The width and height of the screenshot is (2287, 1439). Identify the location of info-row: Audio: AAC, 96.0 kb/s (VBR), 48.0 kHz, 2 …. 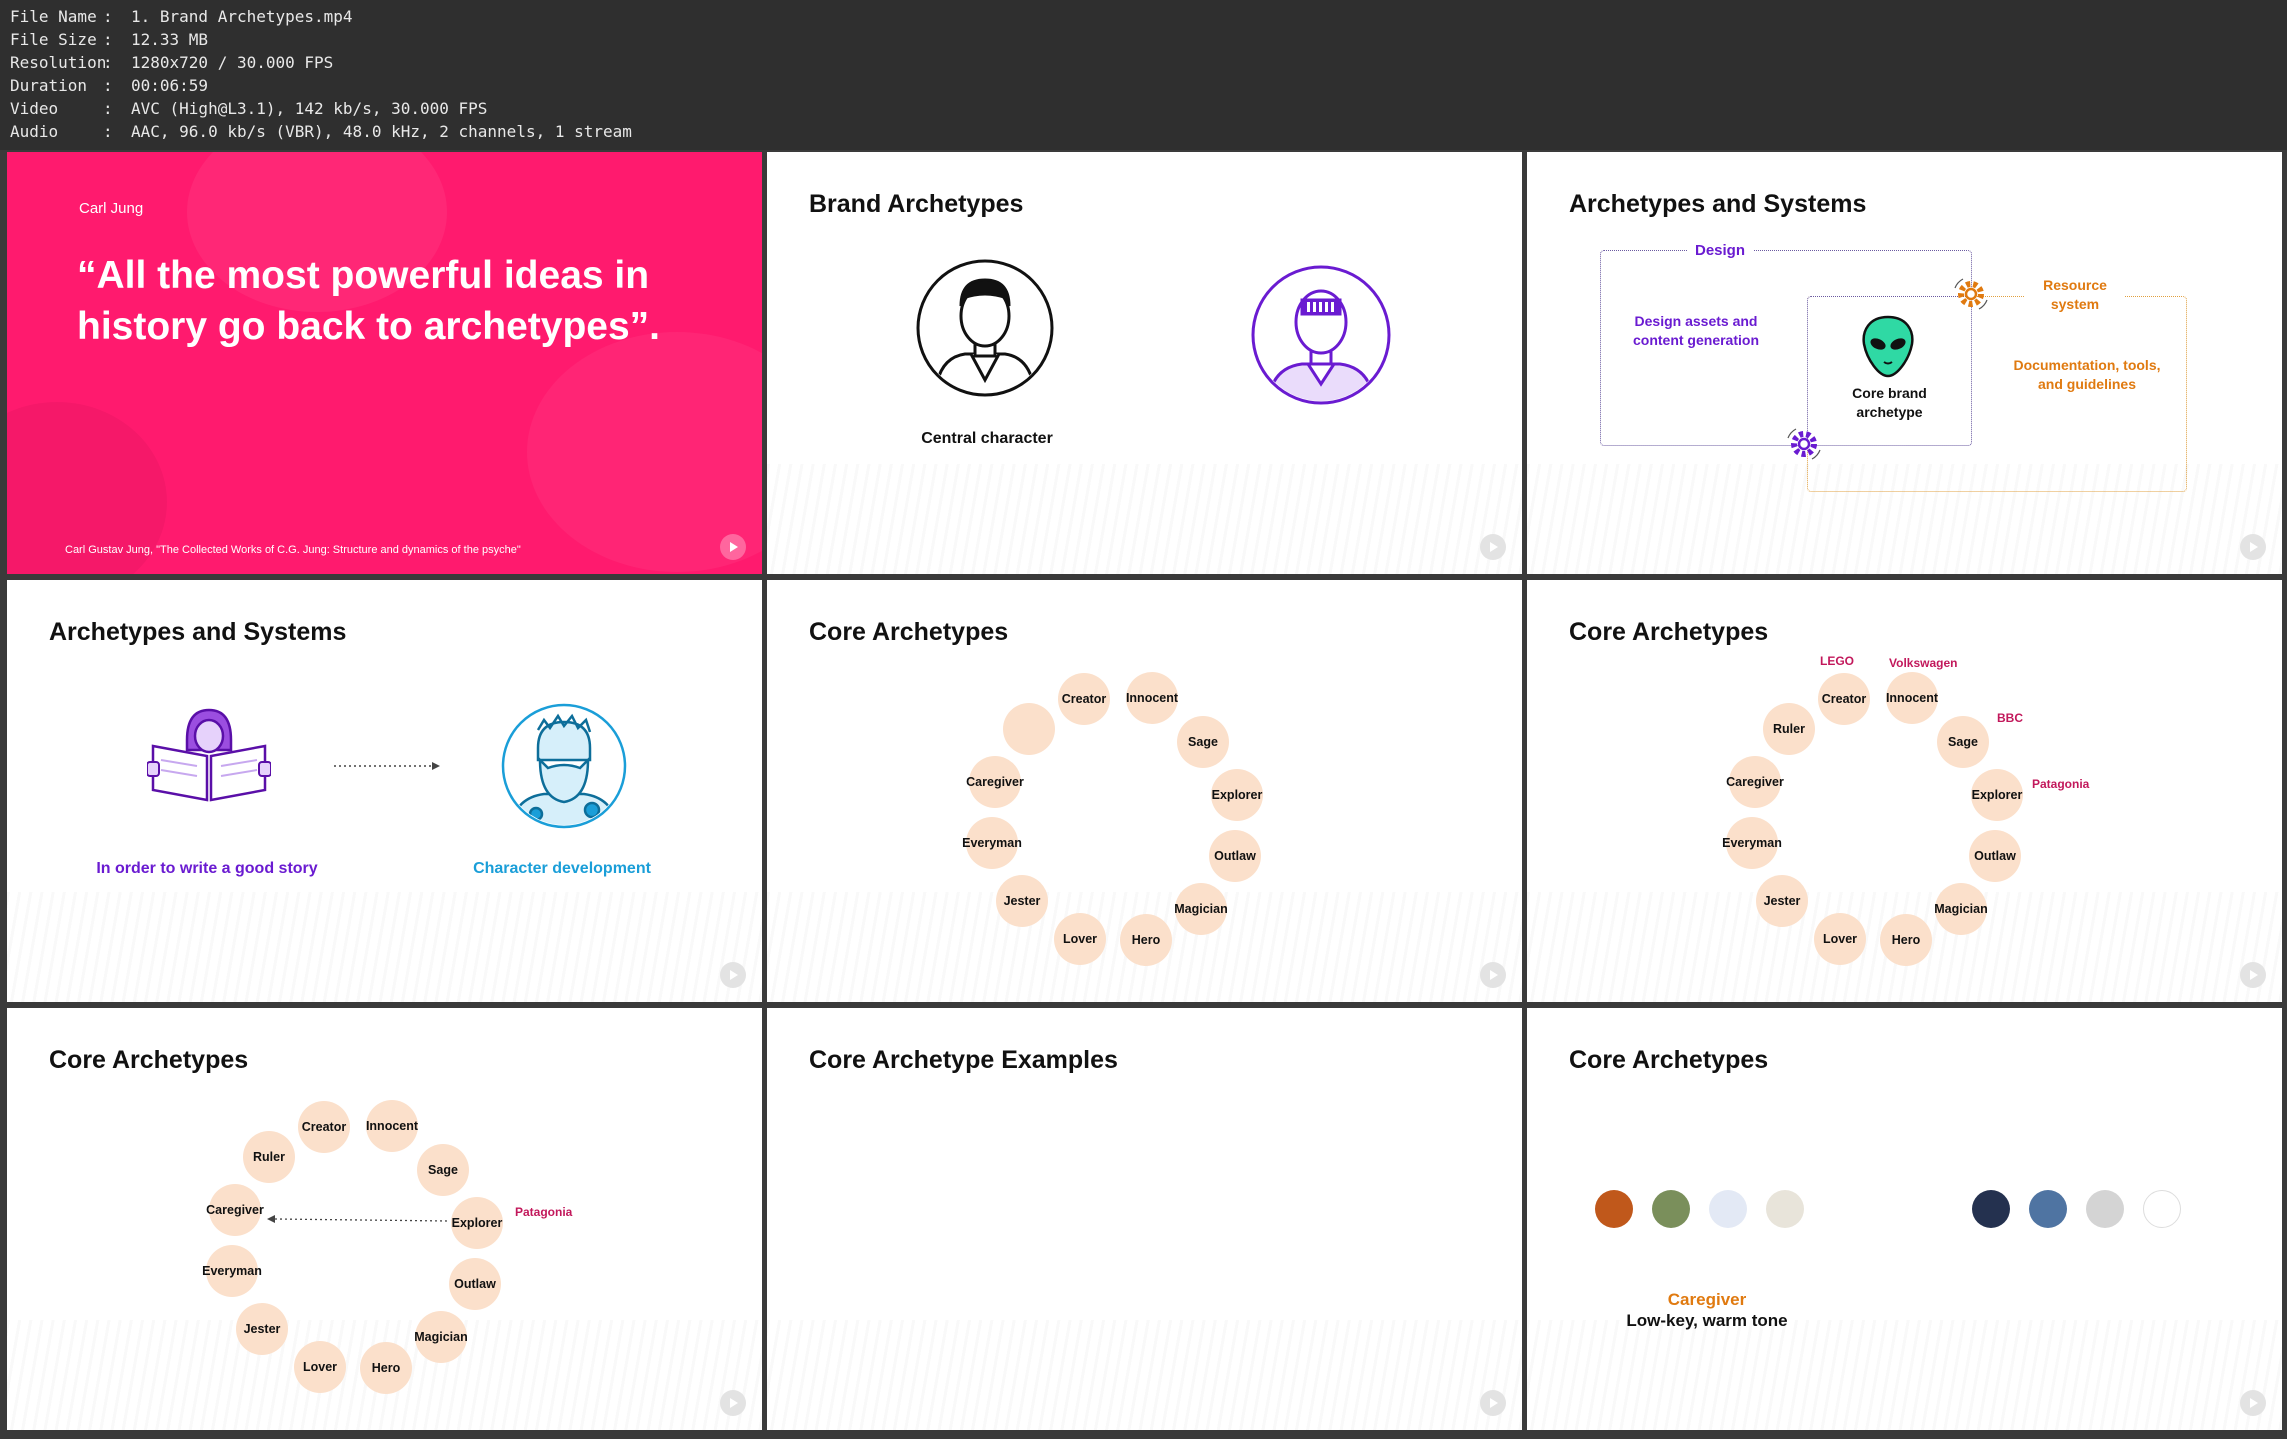
(1148, 131).